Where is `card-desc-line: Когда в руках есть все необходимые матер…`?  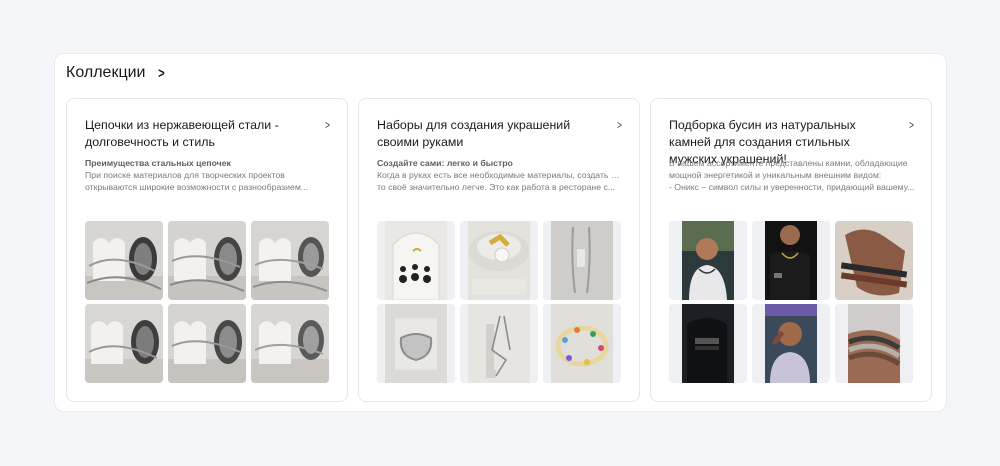 card-desc-line: Когда в руках есть все необходимые матер… is located at coordinates (500, 175).